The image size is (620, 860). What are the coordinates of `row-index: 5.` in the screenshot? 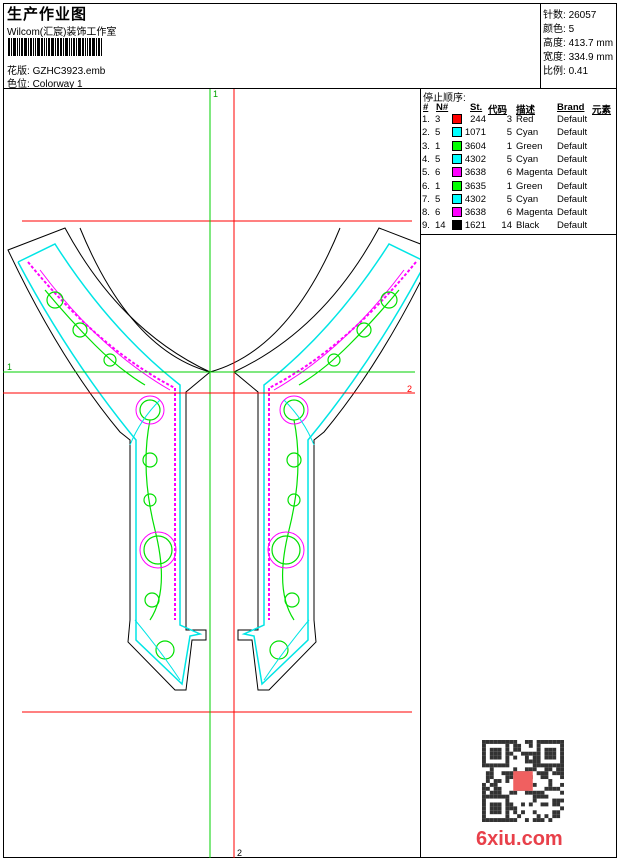 It's located at (426, 173).